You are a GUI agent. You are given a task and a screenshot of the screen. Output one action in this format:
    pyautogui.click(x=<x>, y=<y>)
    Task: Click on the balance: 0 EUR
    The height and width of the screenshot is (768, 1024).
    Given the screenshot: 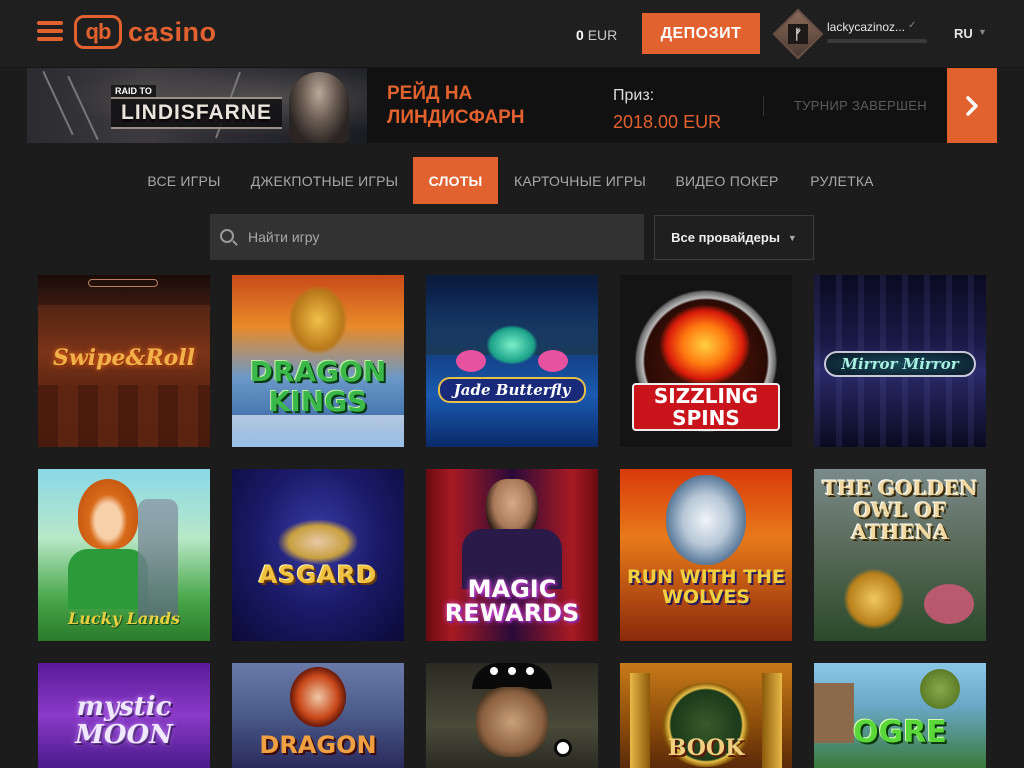 What is the action you would take?
    pyautogui.click(x=596, y=35)
    